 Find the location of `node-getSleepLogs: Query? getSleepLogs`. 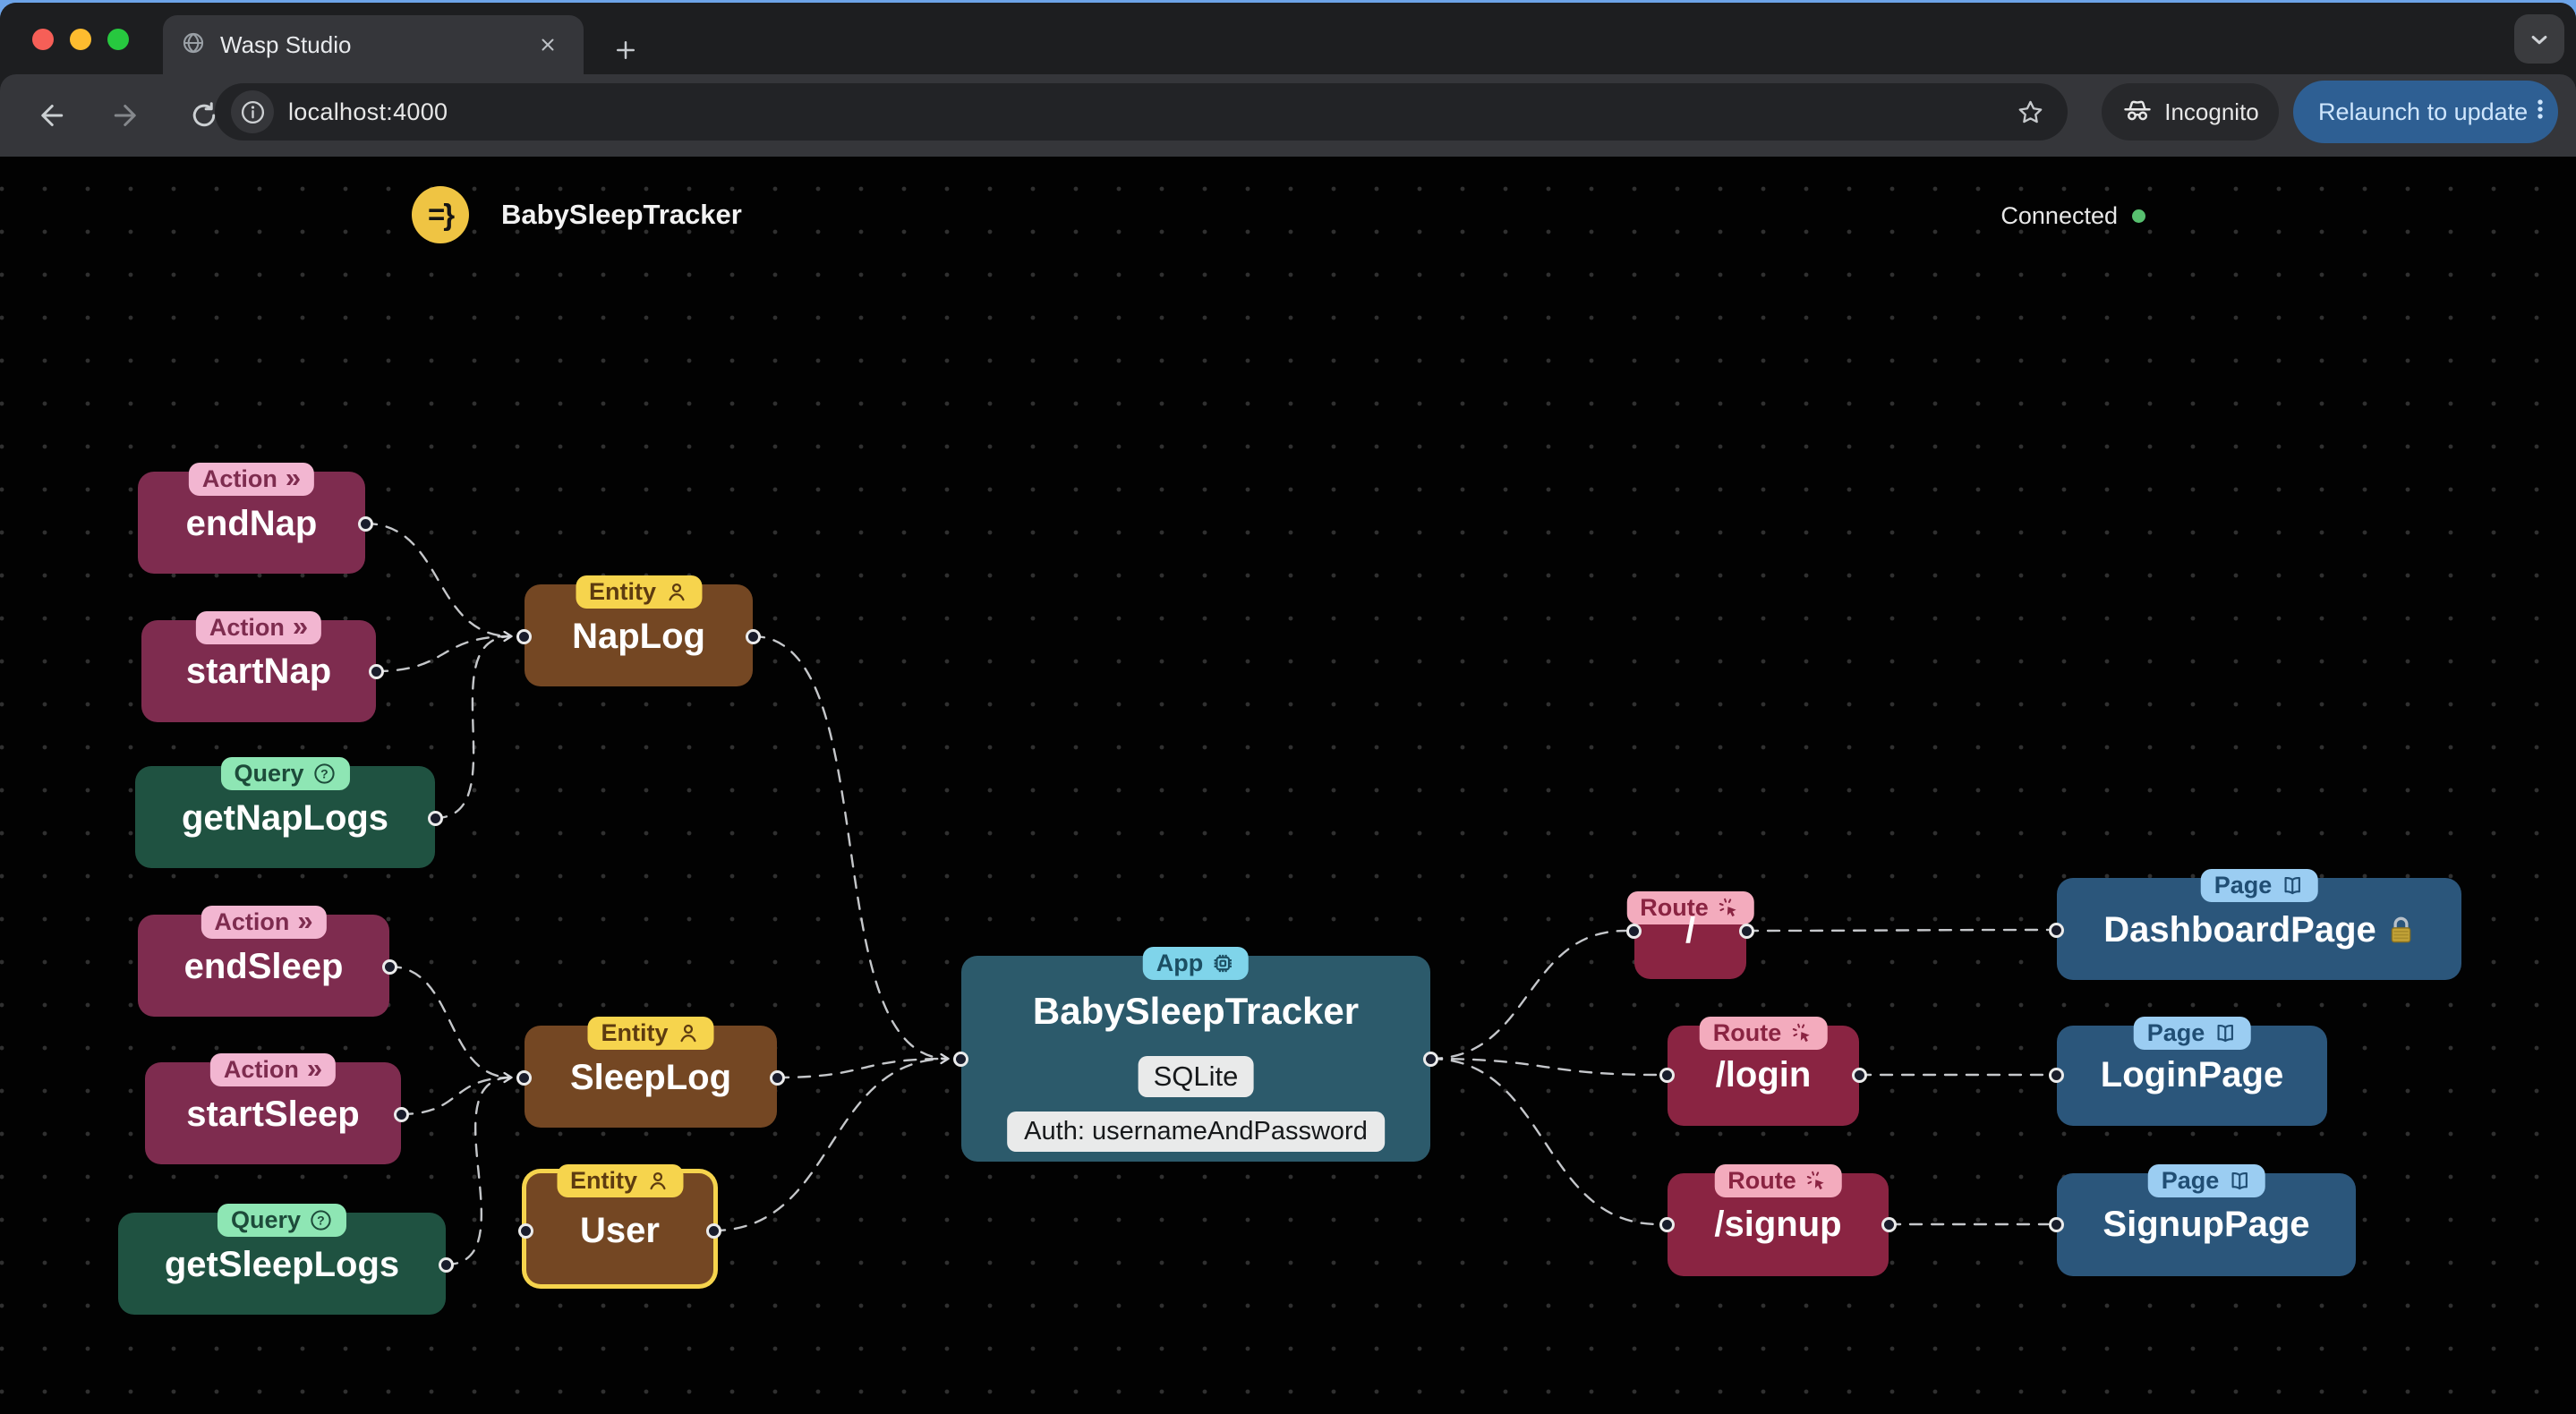

node-getSleepLogs: Query? getSleepLogs is located at coordinates (286, 1259).